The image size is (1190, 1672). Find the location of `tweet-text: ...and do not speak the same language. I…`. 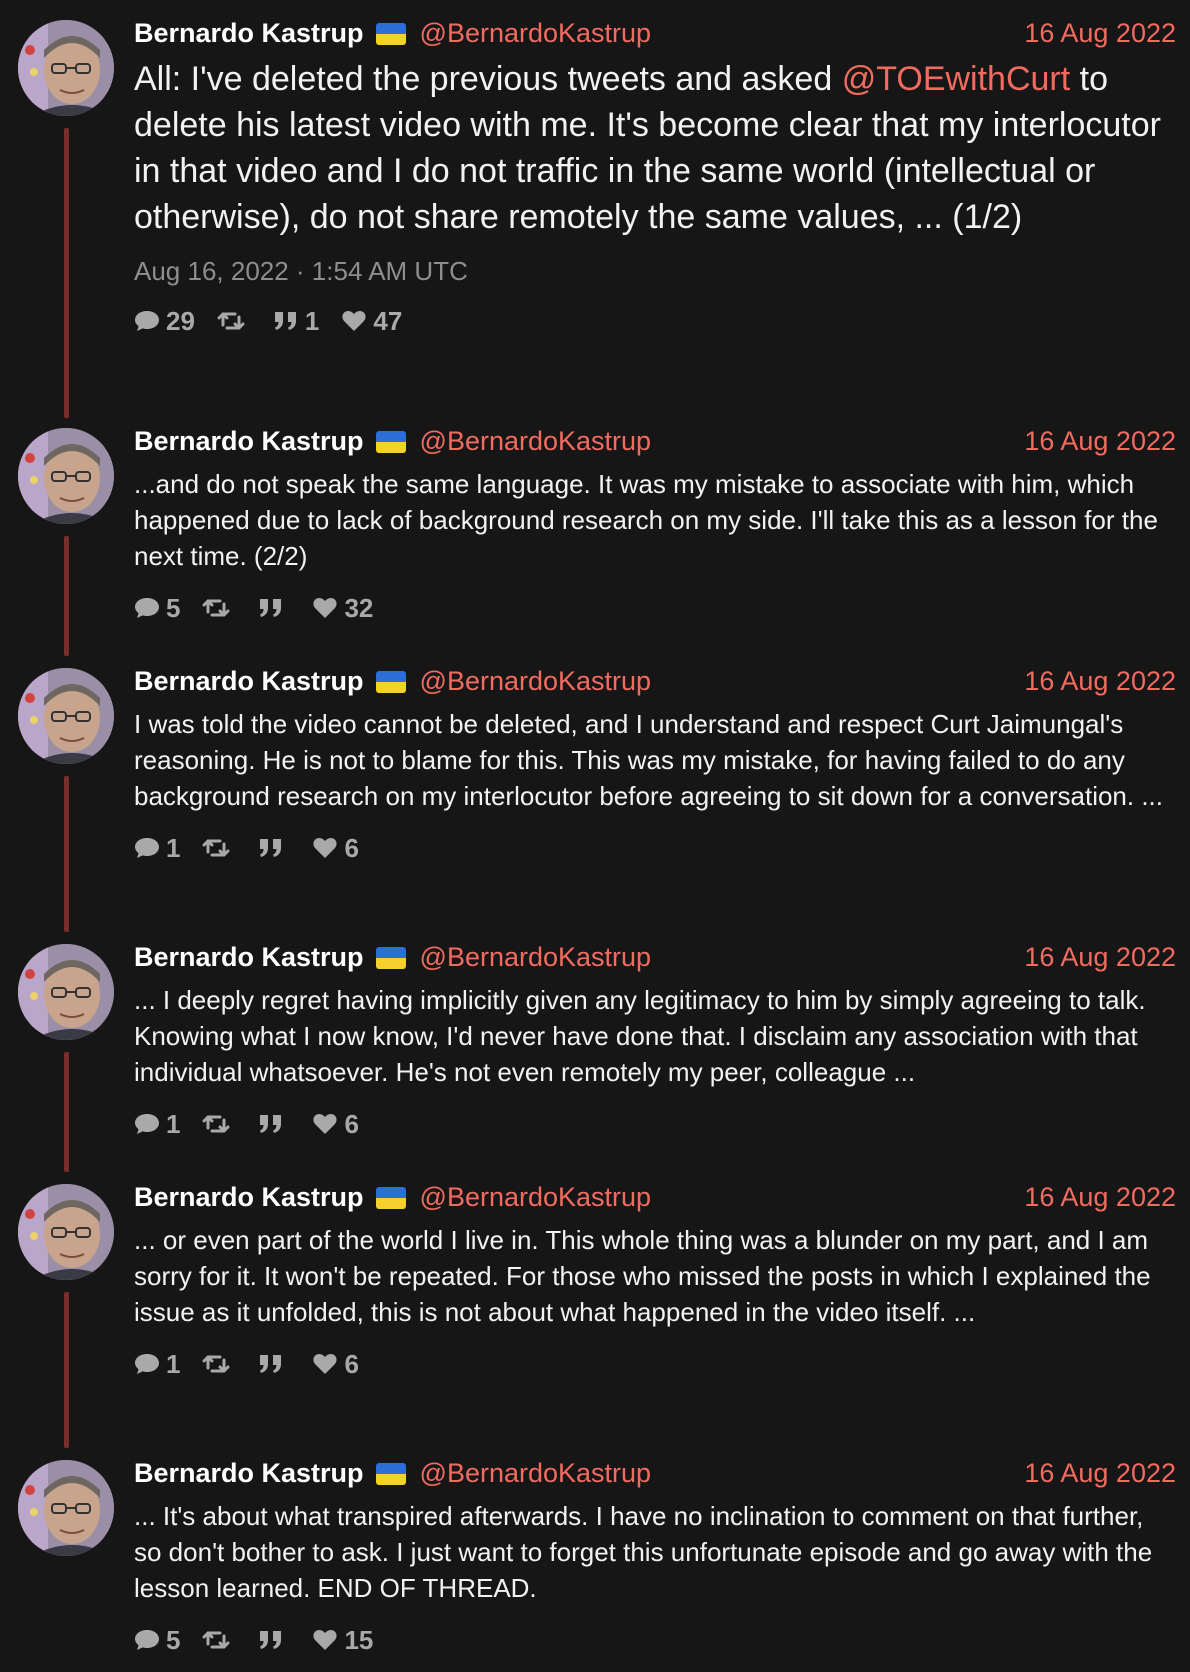

tweet-text: ...and do not speak the same language. I… is located at coordinates (646, 520).